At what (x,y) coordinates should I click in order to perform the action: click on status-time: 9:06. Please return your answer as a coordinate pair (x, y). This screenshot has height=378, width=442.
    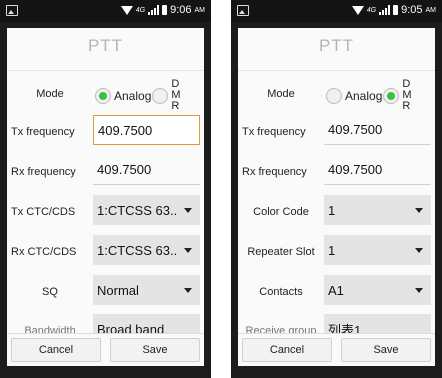
    Looking at the image, I should click on (181, 10).